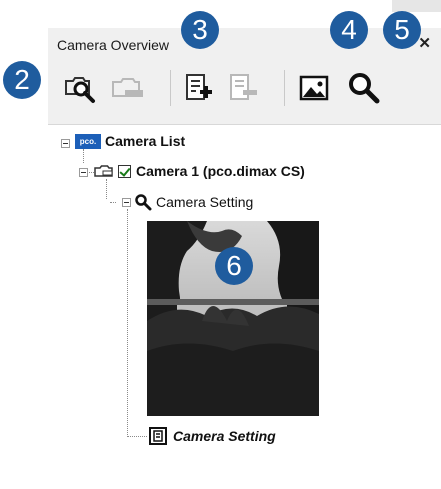 The width and height of the screenshot is (441, 489). Describe the element at coordinates (145, 141) in the screenshot. I see `camera-list-label: Camera List` at that location.